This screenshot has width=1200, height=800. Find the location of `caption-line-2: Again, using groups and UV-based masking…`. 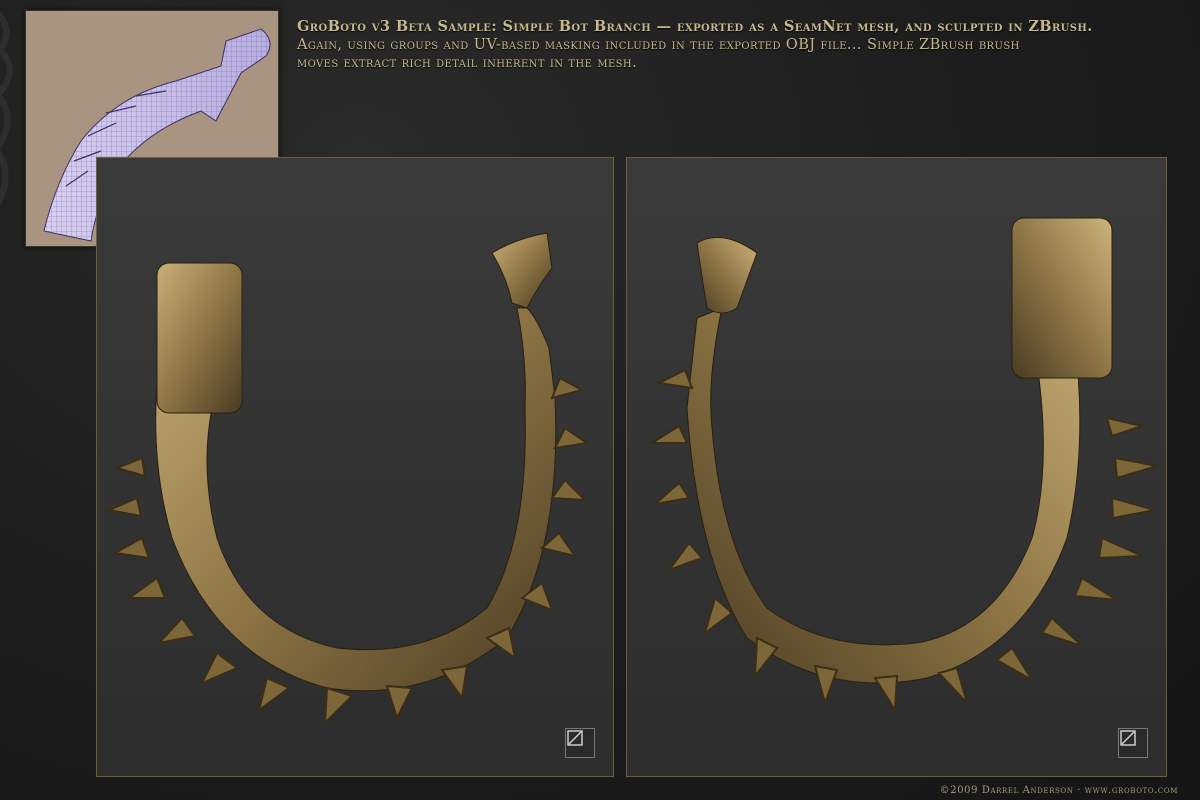

caption-line-2: Again, using groups and UV-based masking… is located at coordinates (658, 45).